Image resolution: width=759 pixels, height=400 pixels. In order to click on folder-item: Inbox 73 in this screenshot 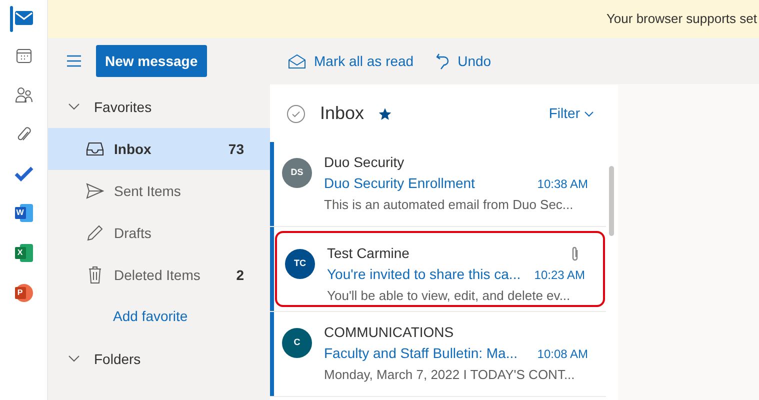, I will do `click(159, 149)`.